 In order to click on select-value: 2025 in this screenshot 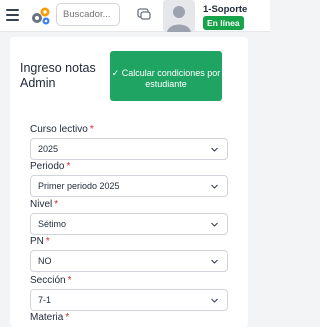, I will do `click(48, 149)`.